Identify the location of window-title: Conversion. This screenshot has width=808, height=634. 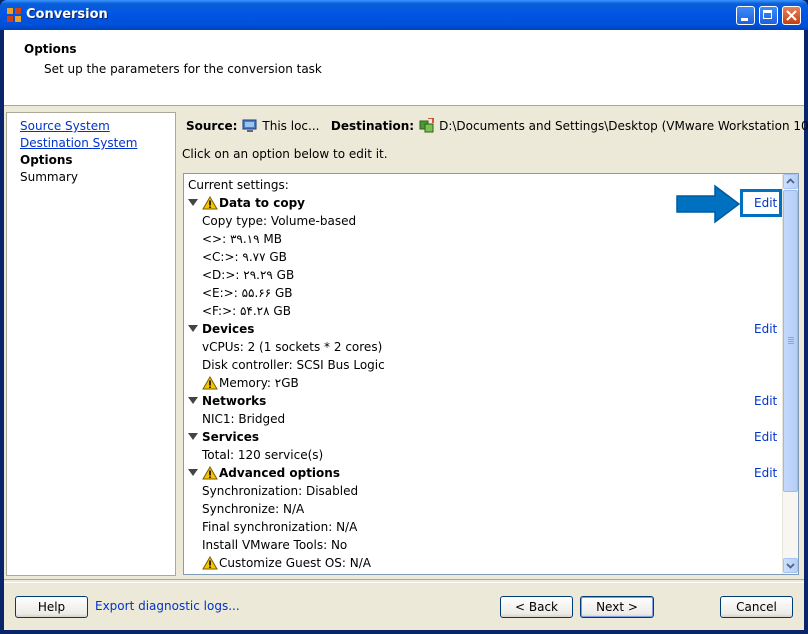
(67, 14).